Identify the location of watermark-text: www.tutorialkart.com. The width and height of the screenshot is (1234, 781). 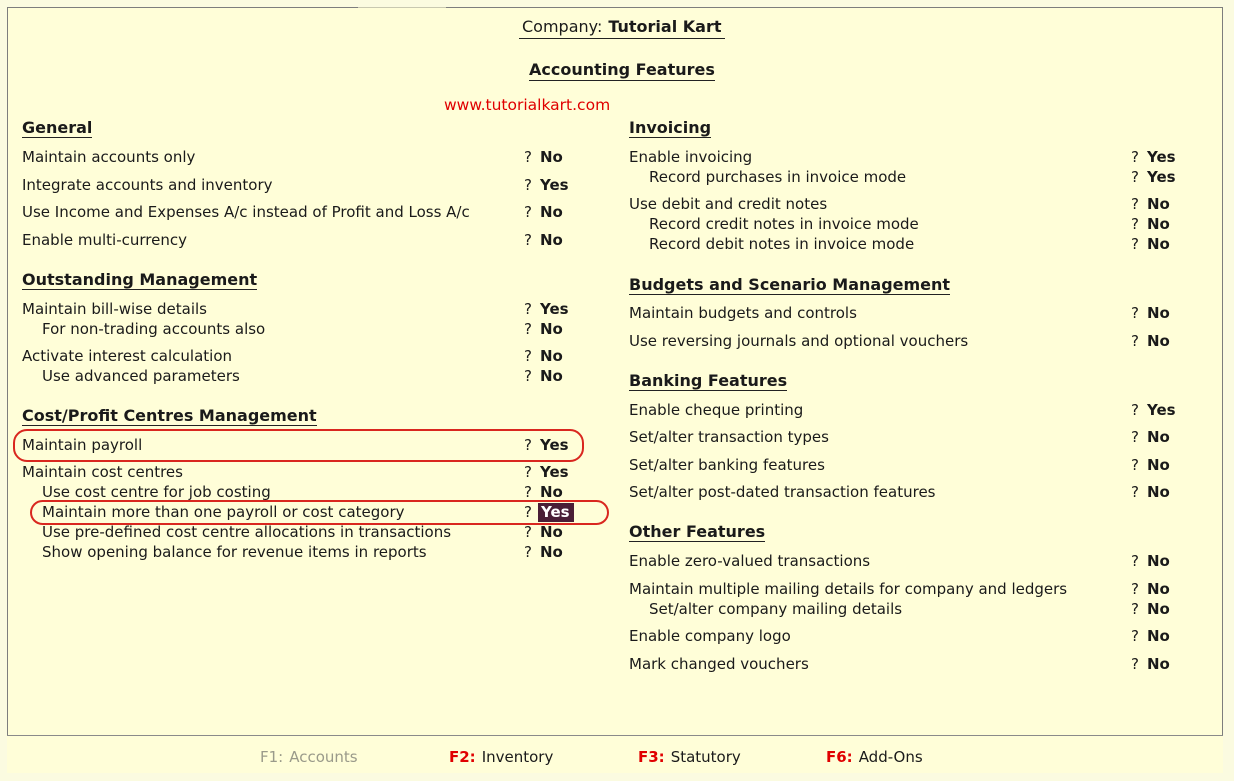
(527, 105).